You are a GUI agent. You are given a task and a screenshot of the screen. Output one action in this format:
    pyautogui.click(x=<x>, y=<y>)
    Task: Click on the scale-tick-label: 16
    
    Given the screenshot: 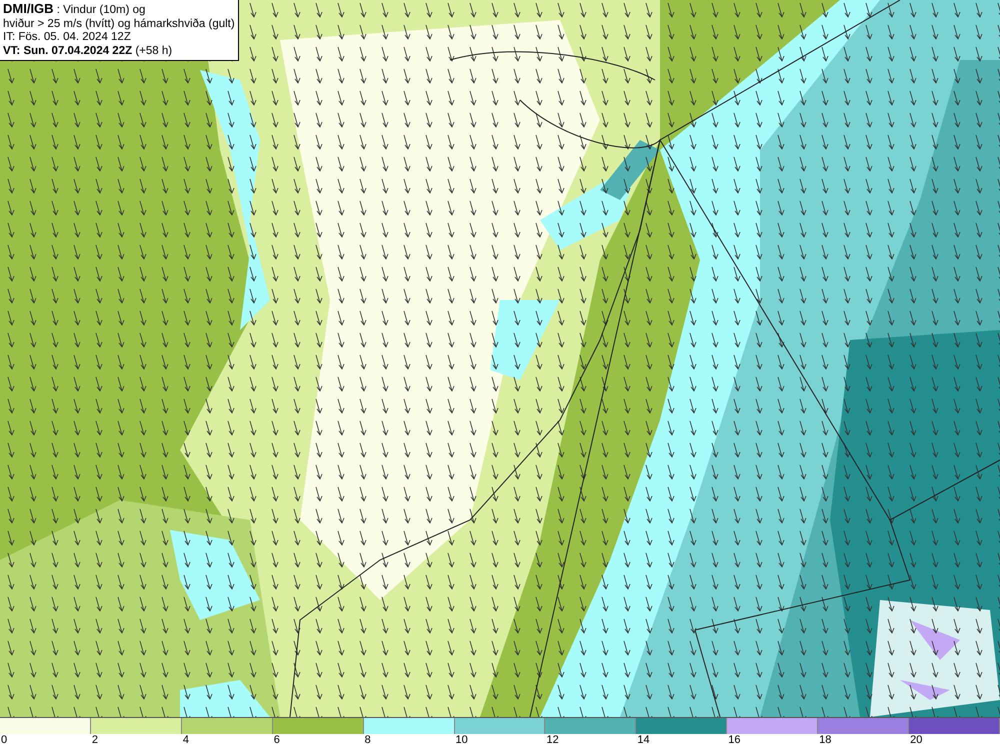 What is the action you would take?
    pyautogui.click(x=734, y=740)
    